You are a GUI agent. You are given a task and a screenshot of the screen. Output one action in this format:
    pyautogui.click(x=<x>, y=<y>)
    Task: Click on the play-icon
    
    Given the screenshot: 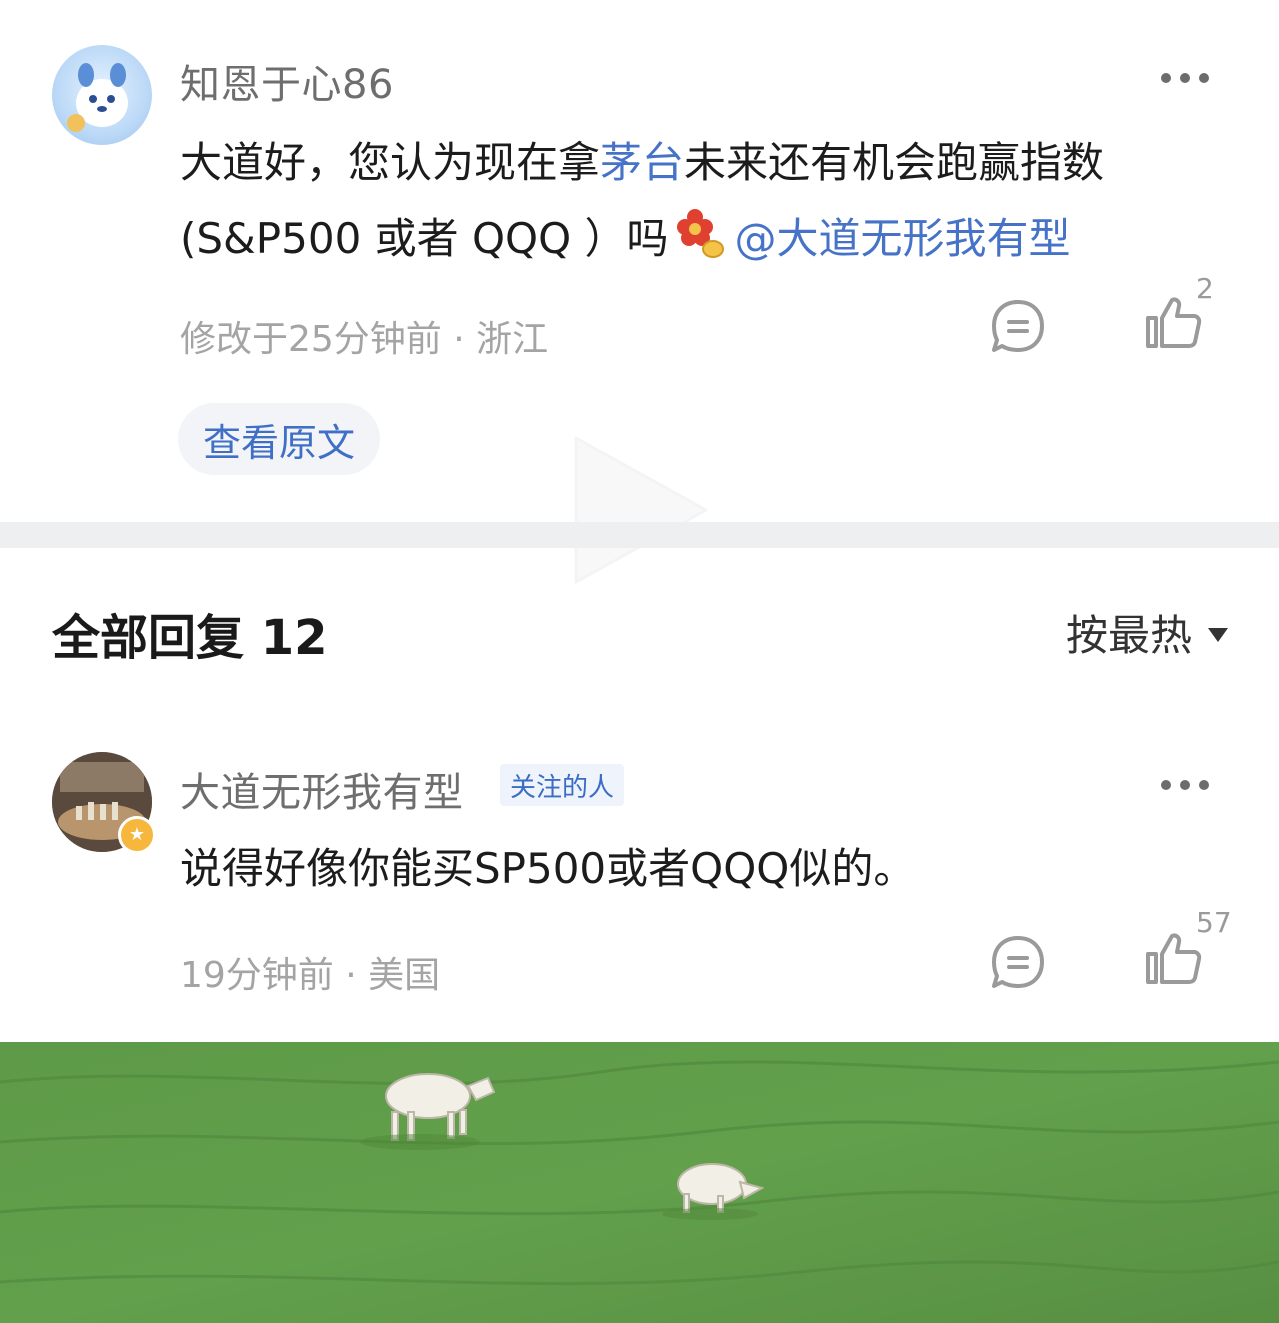 What is the action you would take?
    pyautogui.click(x=641, y=510)
    